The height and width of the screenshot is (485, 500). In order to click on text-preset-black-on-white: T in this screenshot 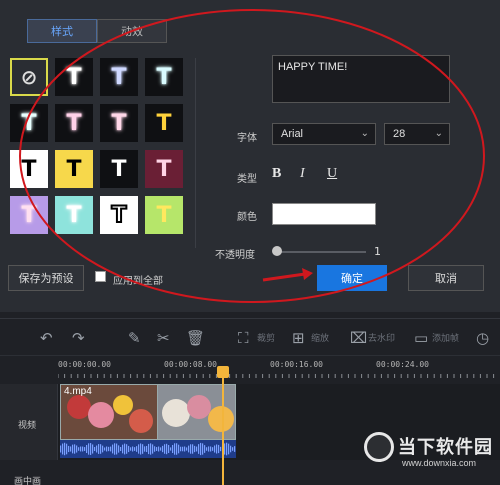, I will do `click(29, 169)`.